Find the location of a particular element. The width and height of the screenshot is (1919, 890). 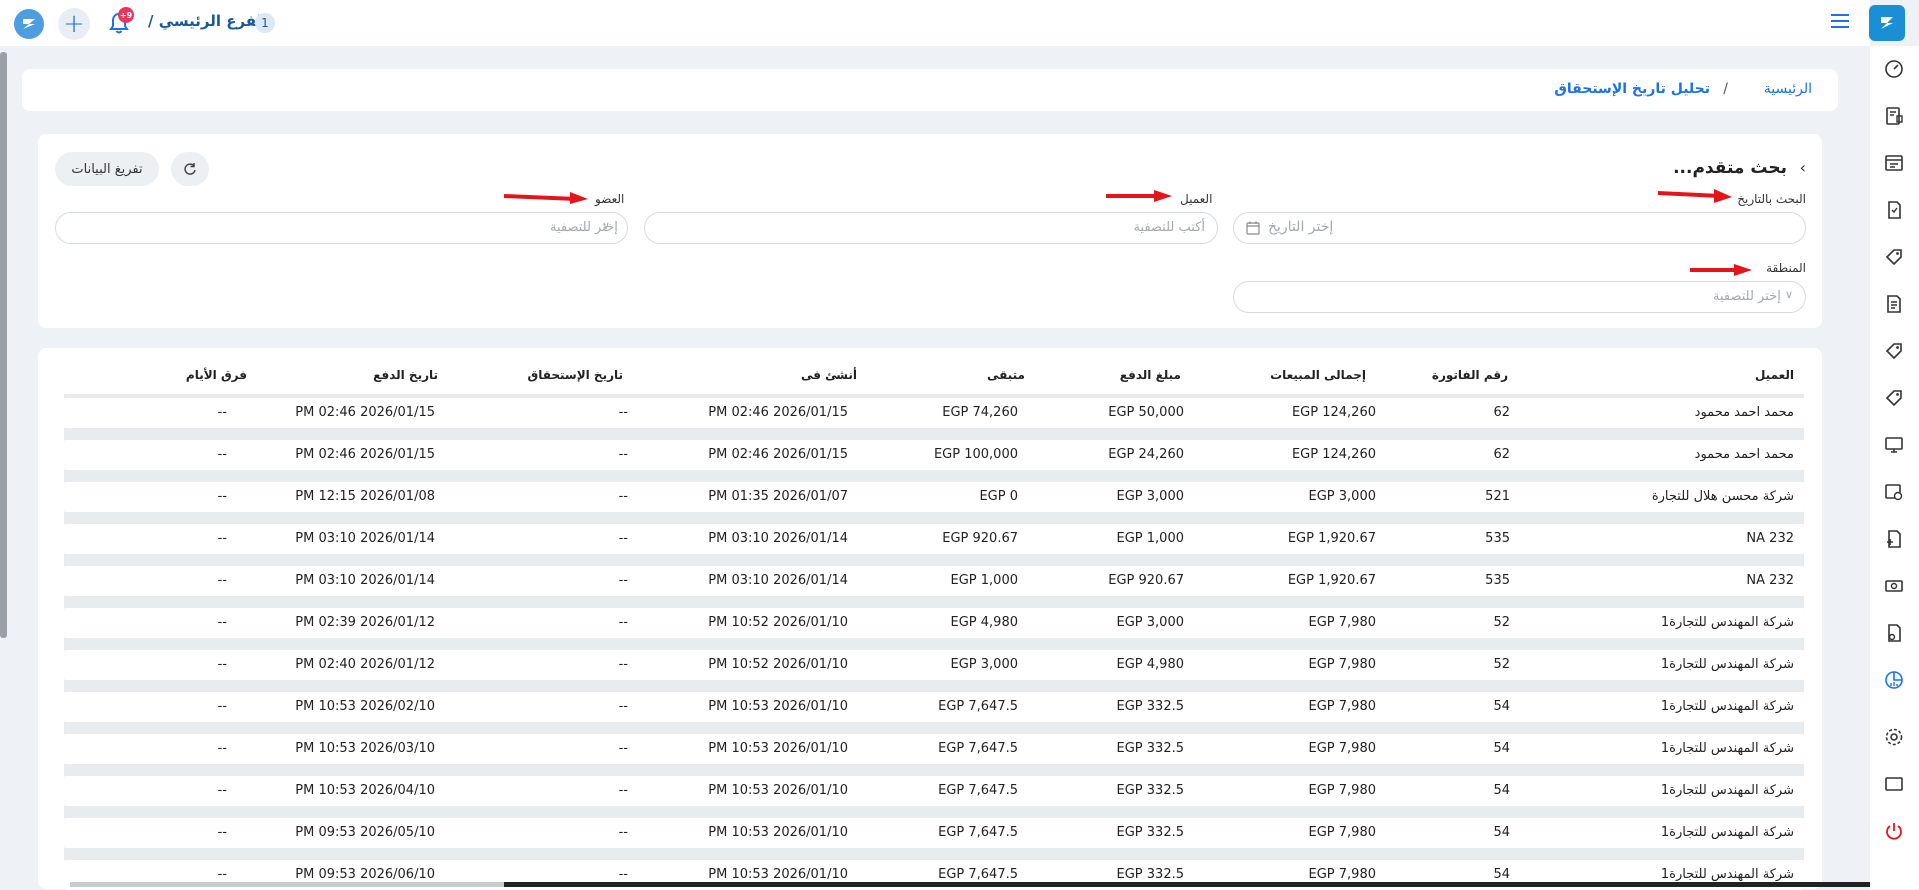

annotation-arrow-region is located at coordinates (1721, 270).